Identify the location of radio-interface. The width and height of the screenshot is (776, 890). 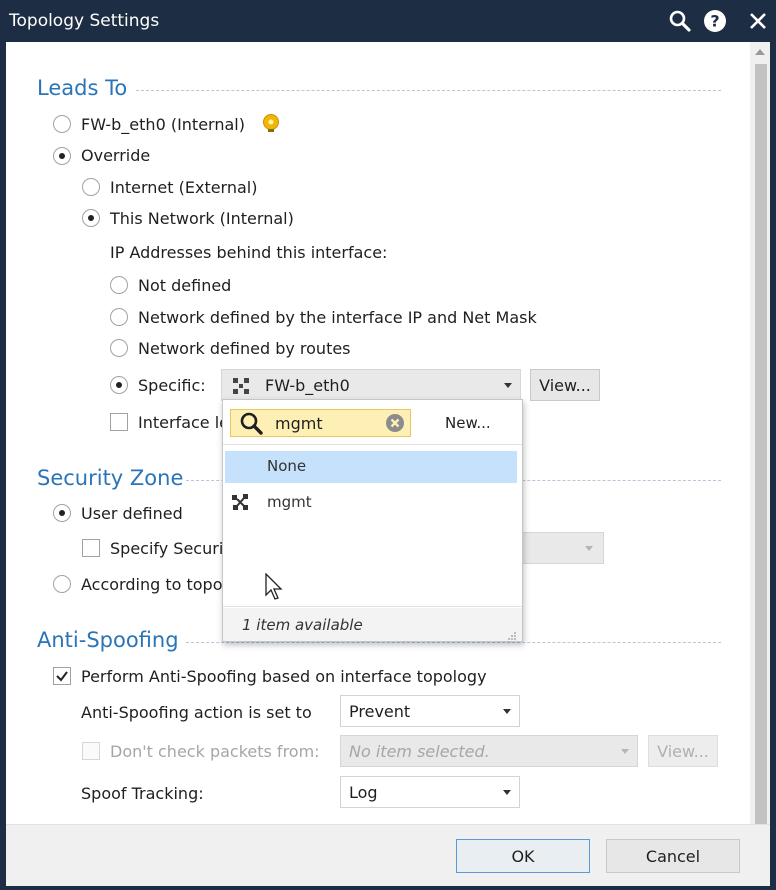
(62, 124).